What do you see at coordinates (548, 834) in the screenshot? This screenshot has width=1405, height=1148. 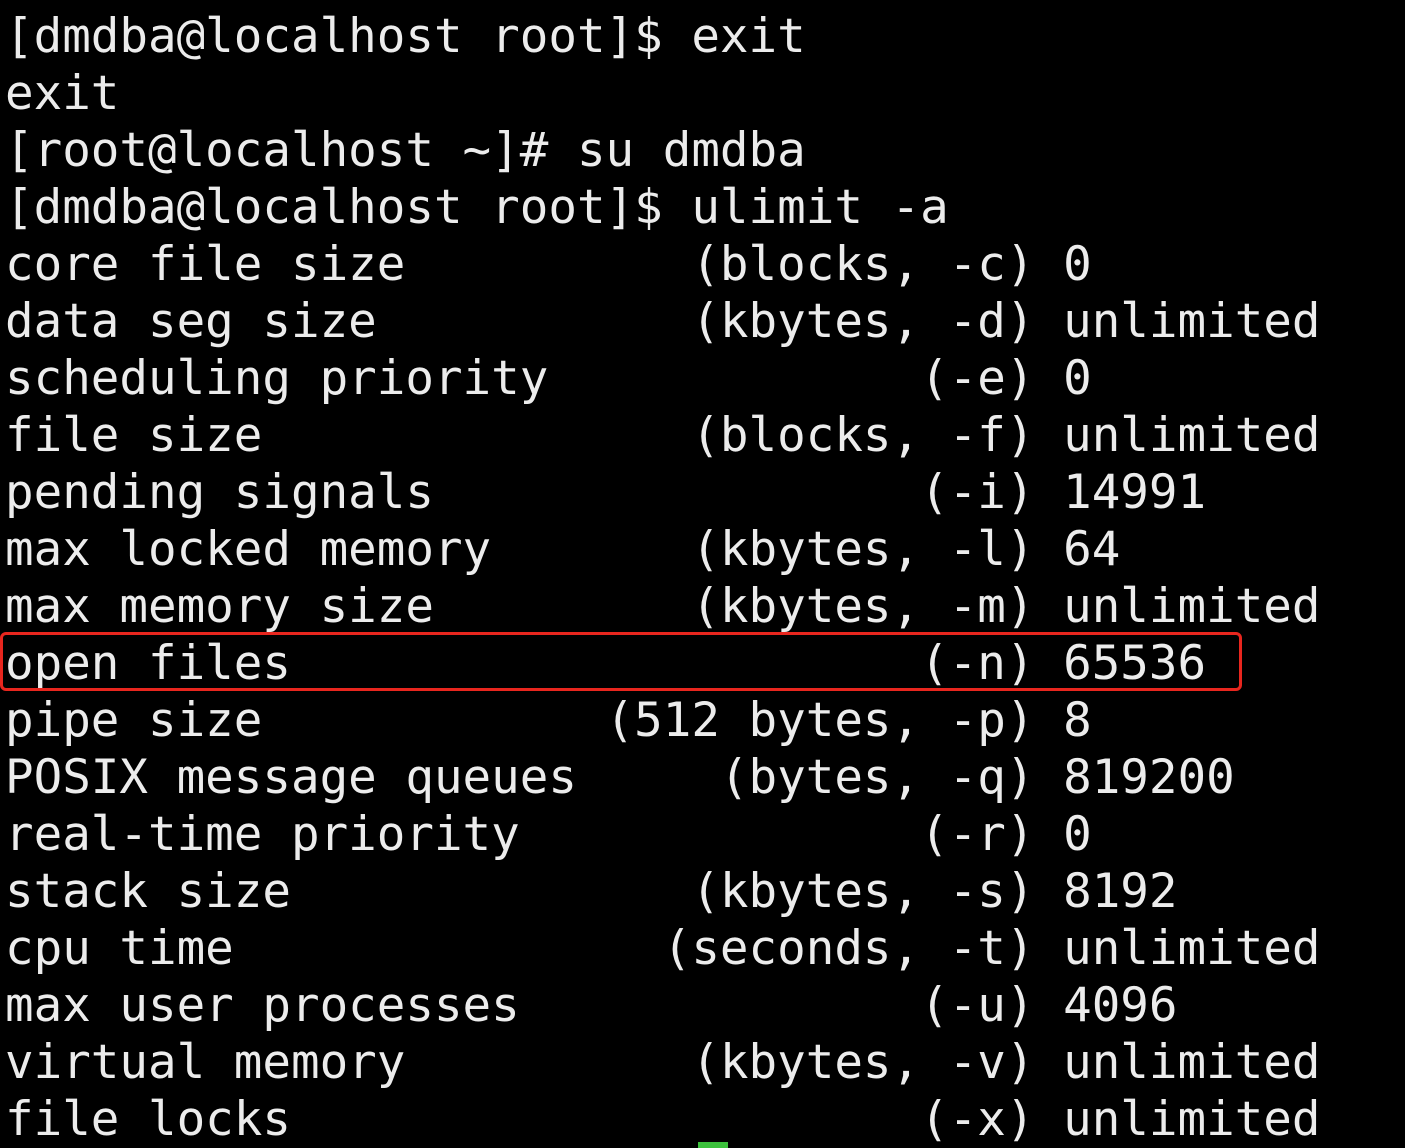 I see `ulimit-real-time-priority: real-time priority (-r) 0` at bounding box center [548, 834].